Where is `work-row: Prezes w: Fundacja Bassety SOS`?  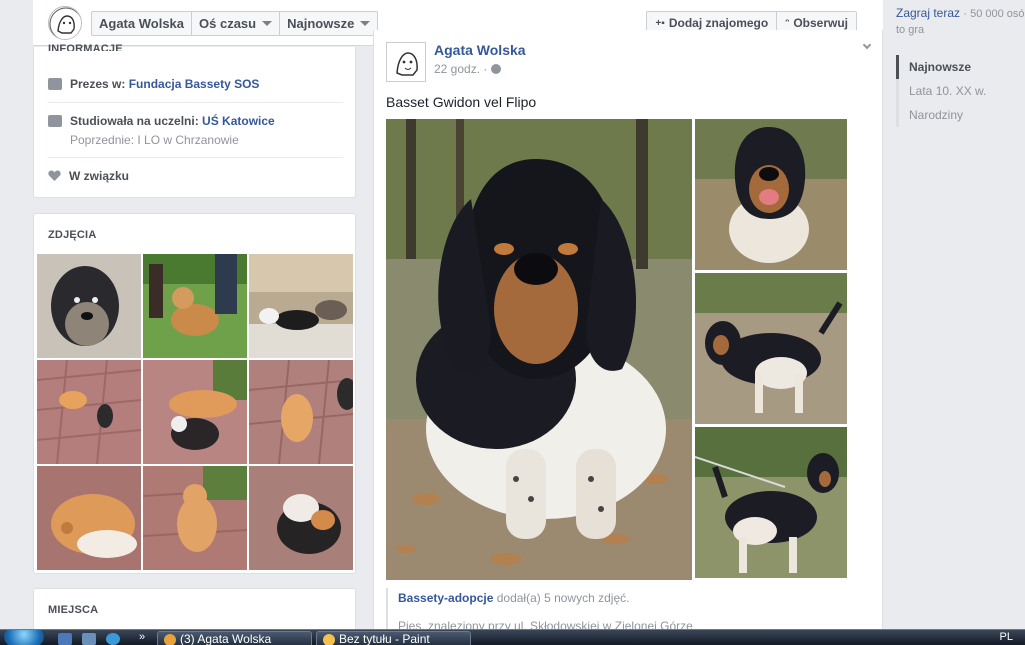 work-row: Prezes w: Fundacja Bassety SOS is located at coordinates (195, 84).